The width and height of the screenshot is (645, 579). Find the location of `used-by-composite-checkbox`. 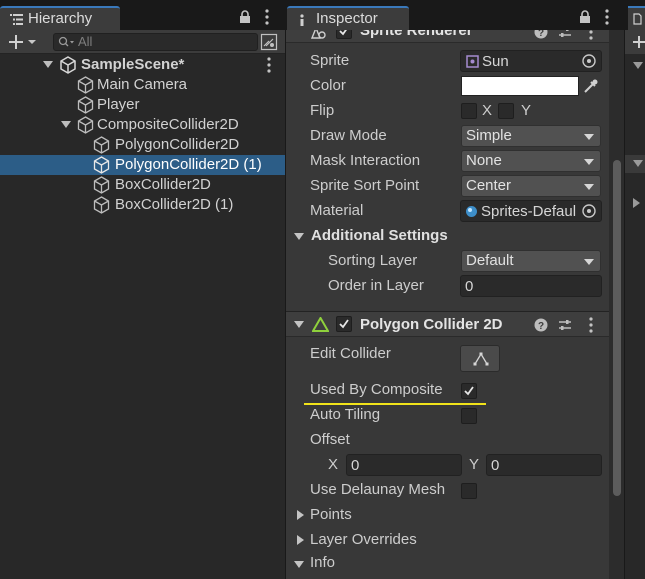

used-by-composite-checkbox is located at coordinates (469, 391).